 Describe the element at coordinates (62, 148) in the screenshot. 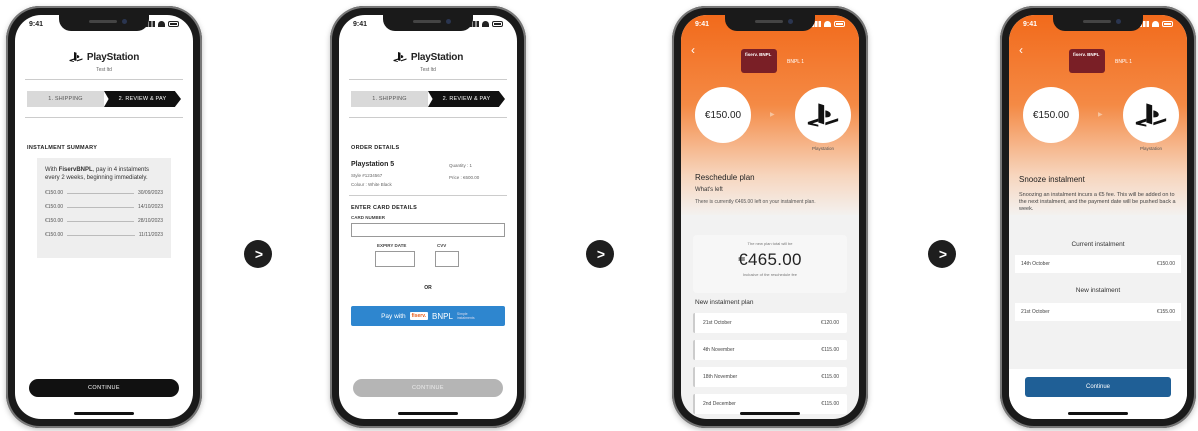

I see `section-title: INSTALMENT SUMMARY` at that location.